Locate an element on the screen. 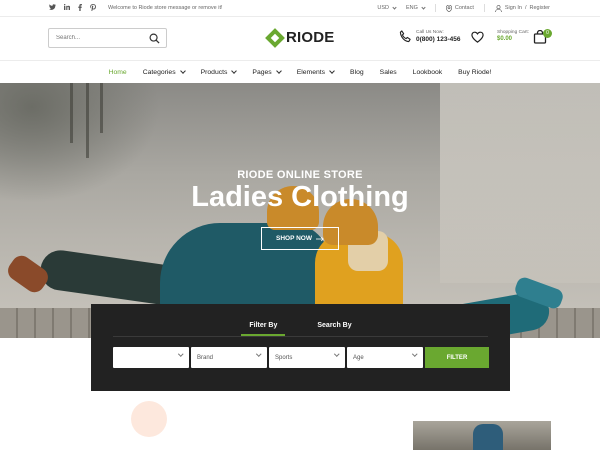  nav-label: Lookbook is located at coordinates (427, 72).